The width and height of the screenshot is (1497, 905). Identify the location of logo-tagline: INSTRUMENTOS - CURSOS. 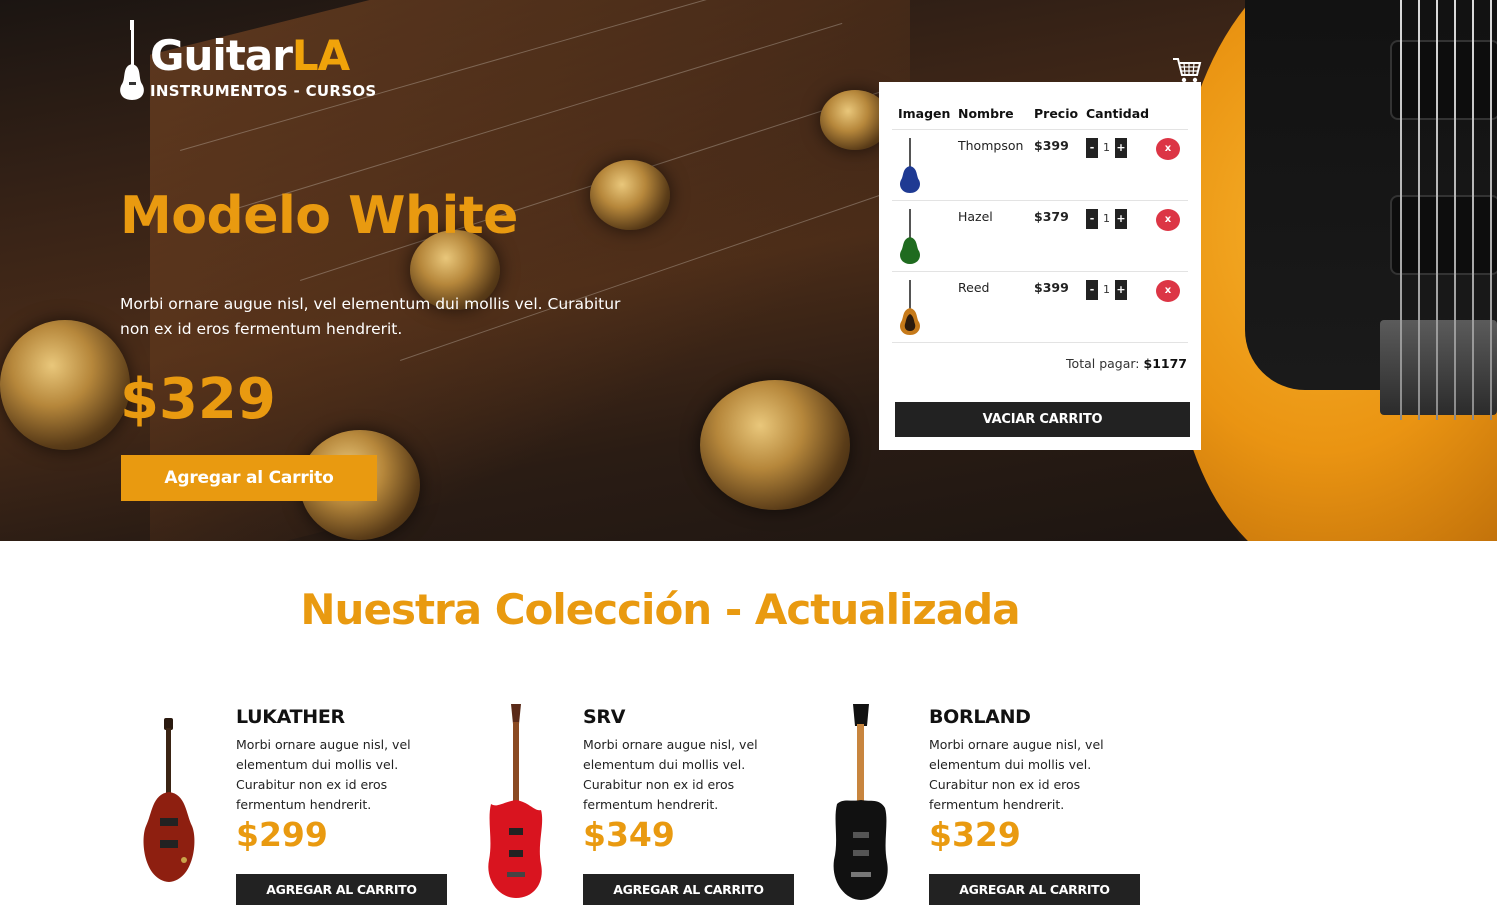
(263, 91).